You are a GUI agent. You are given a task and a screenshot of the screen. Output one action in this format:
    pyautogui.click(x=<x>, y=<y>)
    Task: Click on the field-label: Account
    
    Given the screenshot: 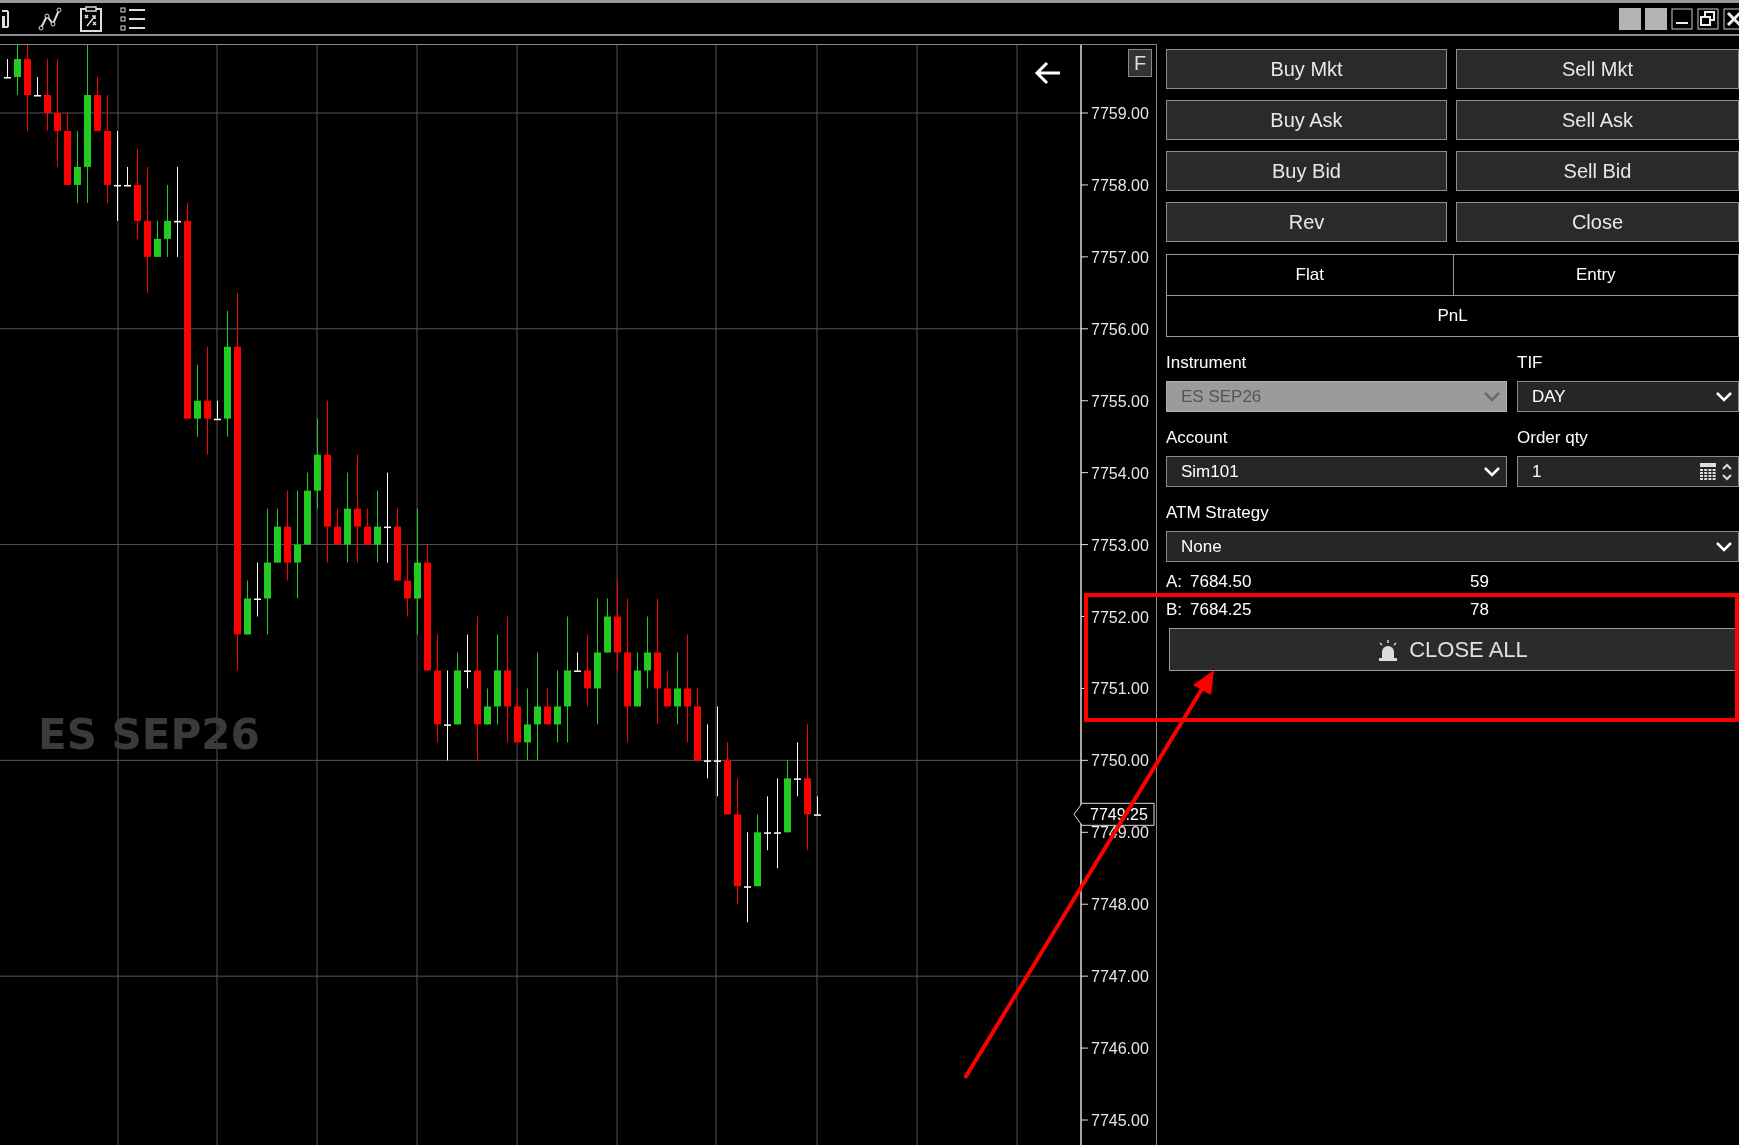 What is the action you would take?
    pyautogui.click(x=1197, y=438)
    